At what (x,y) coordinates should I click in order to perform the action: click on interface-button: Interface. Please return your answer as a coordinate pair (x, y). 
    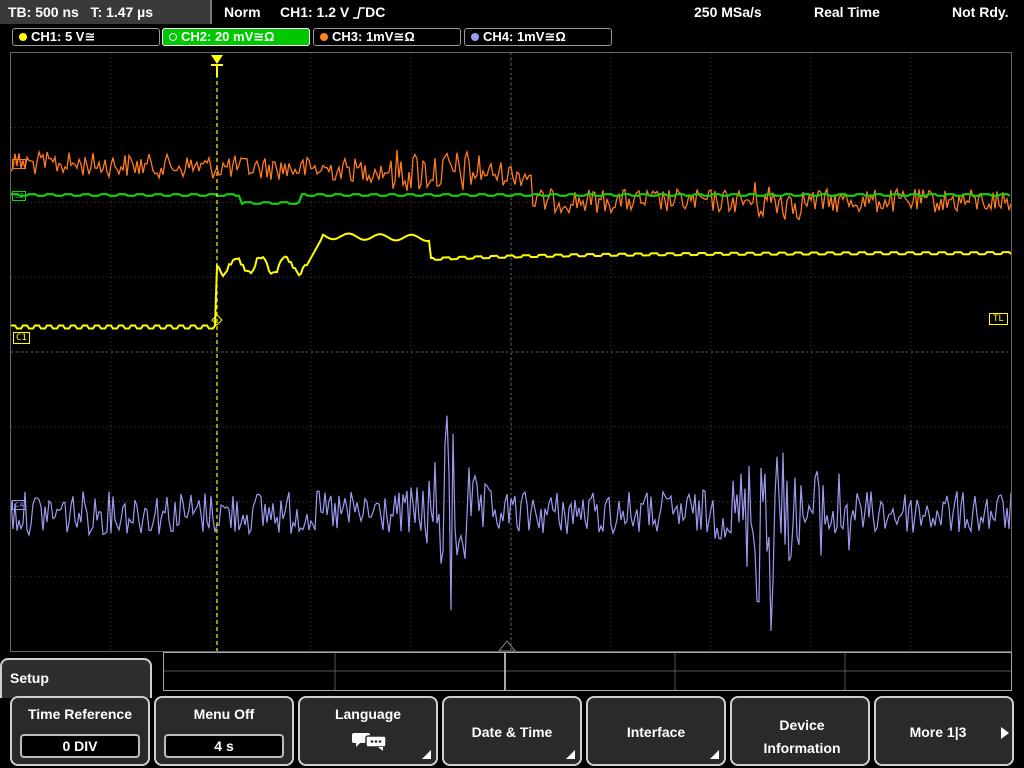
    Looking at the image, I should click on (656, 731).